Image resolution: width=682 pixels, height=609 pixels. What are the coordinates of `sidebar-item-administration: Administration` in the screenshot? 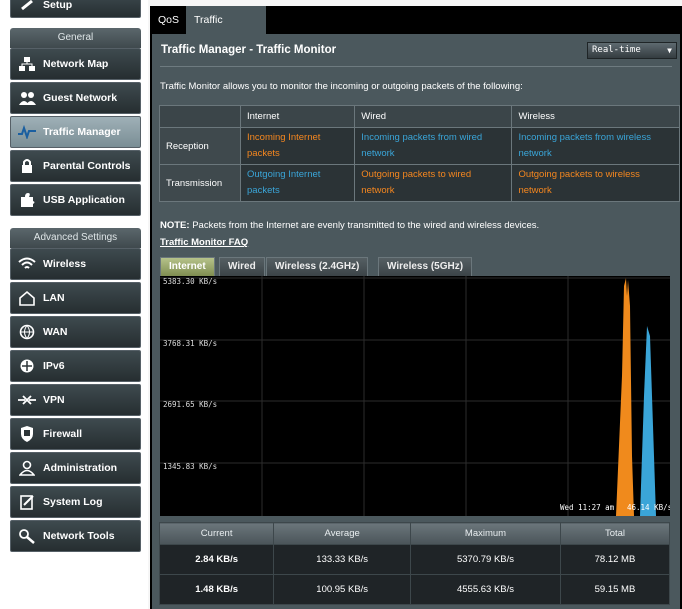 It's located at (75, 468).